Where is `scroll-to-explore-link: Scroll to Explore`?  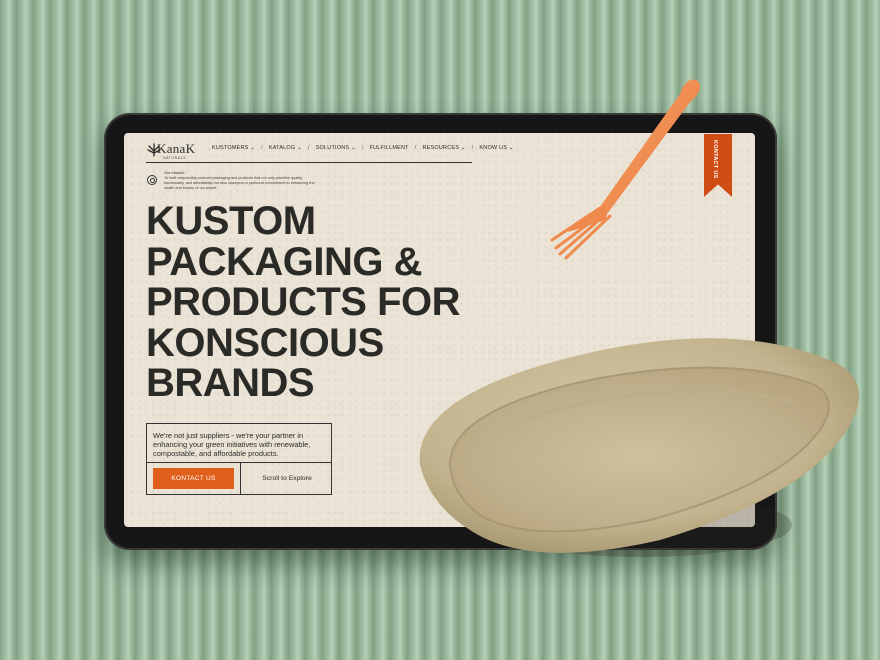 scroll-to-explore-link: Scroll to Explore is located at coordinates (287, 478).